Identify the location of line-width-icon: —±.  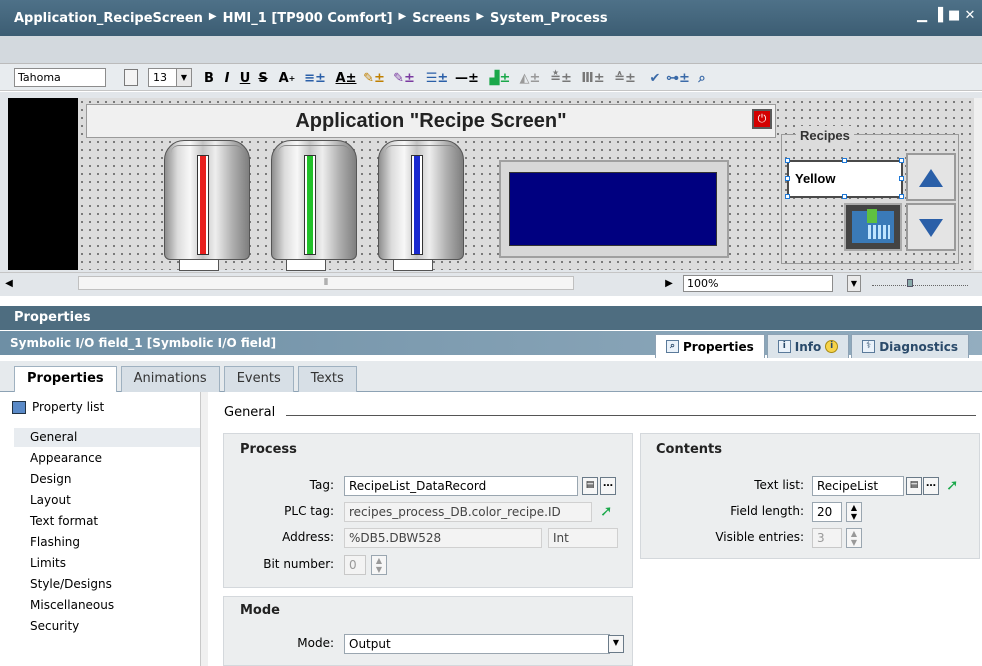
(467, 78).